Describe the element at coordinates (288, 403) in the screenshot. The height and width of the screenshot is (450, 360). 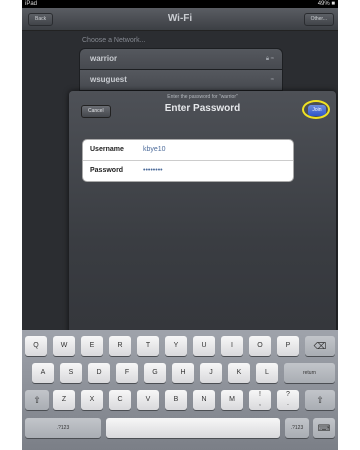
I see `key-lower-glyph: .` at that location.